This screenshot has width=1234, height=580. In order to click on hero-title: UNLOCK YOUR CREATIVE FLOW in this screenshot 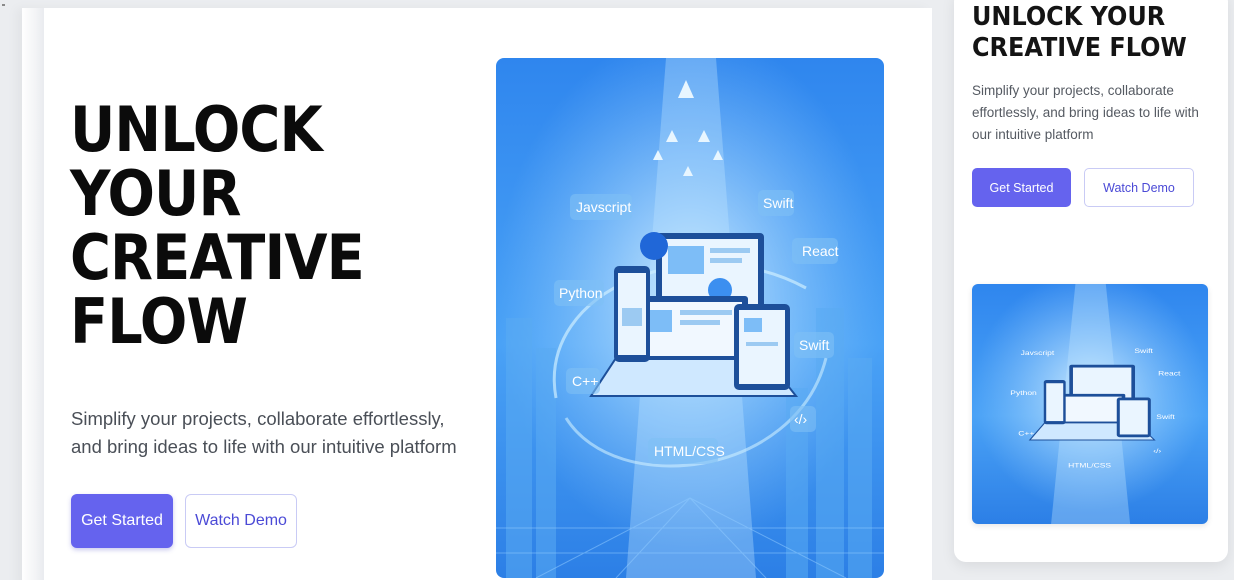, I will do `click(250, 226)`.